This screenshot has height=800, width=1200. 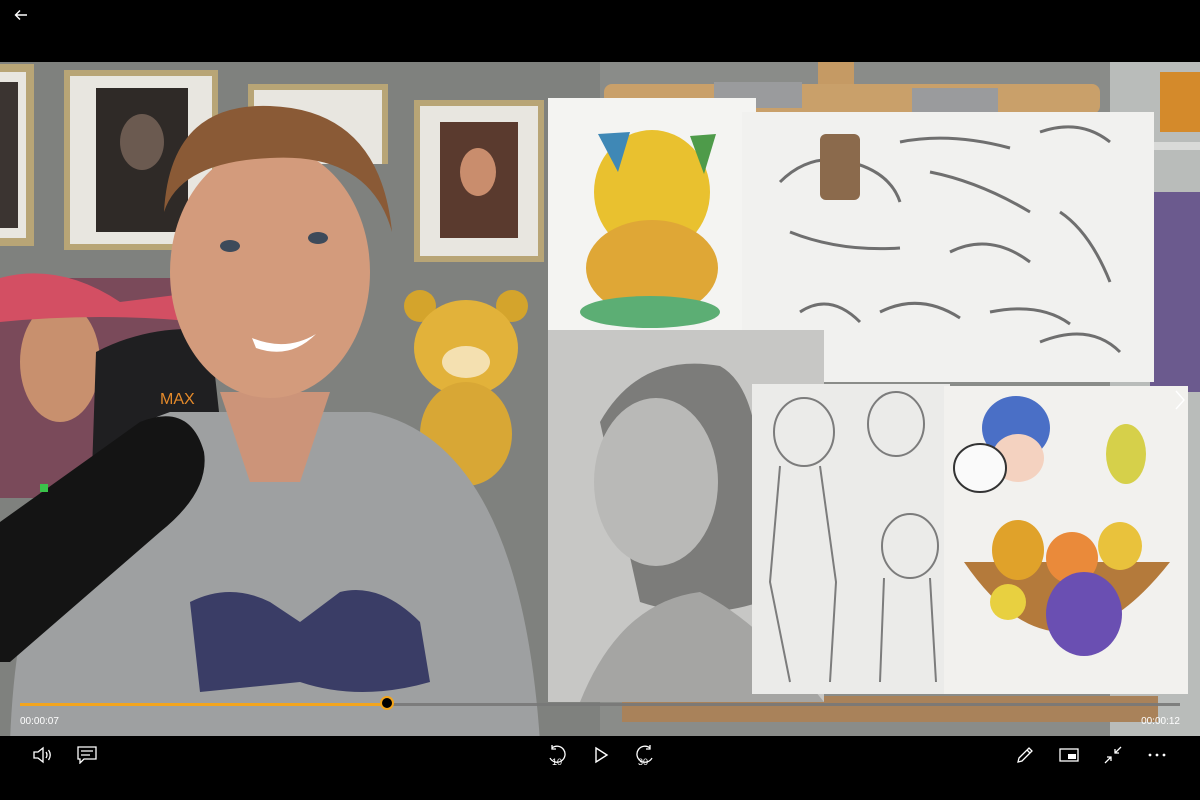 I want to click on title-bar, so click(x=600, y=31).